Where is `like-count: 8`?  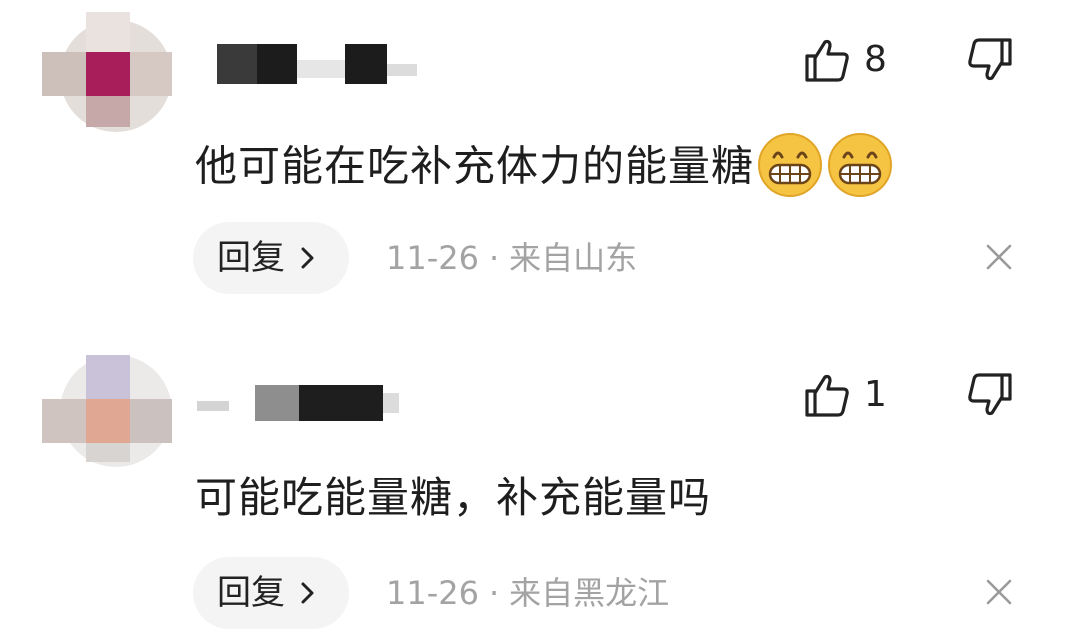
like-count: 8 is located at coordinates (875, 59).